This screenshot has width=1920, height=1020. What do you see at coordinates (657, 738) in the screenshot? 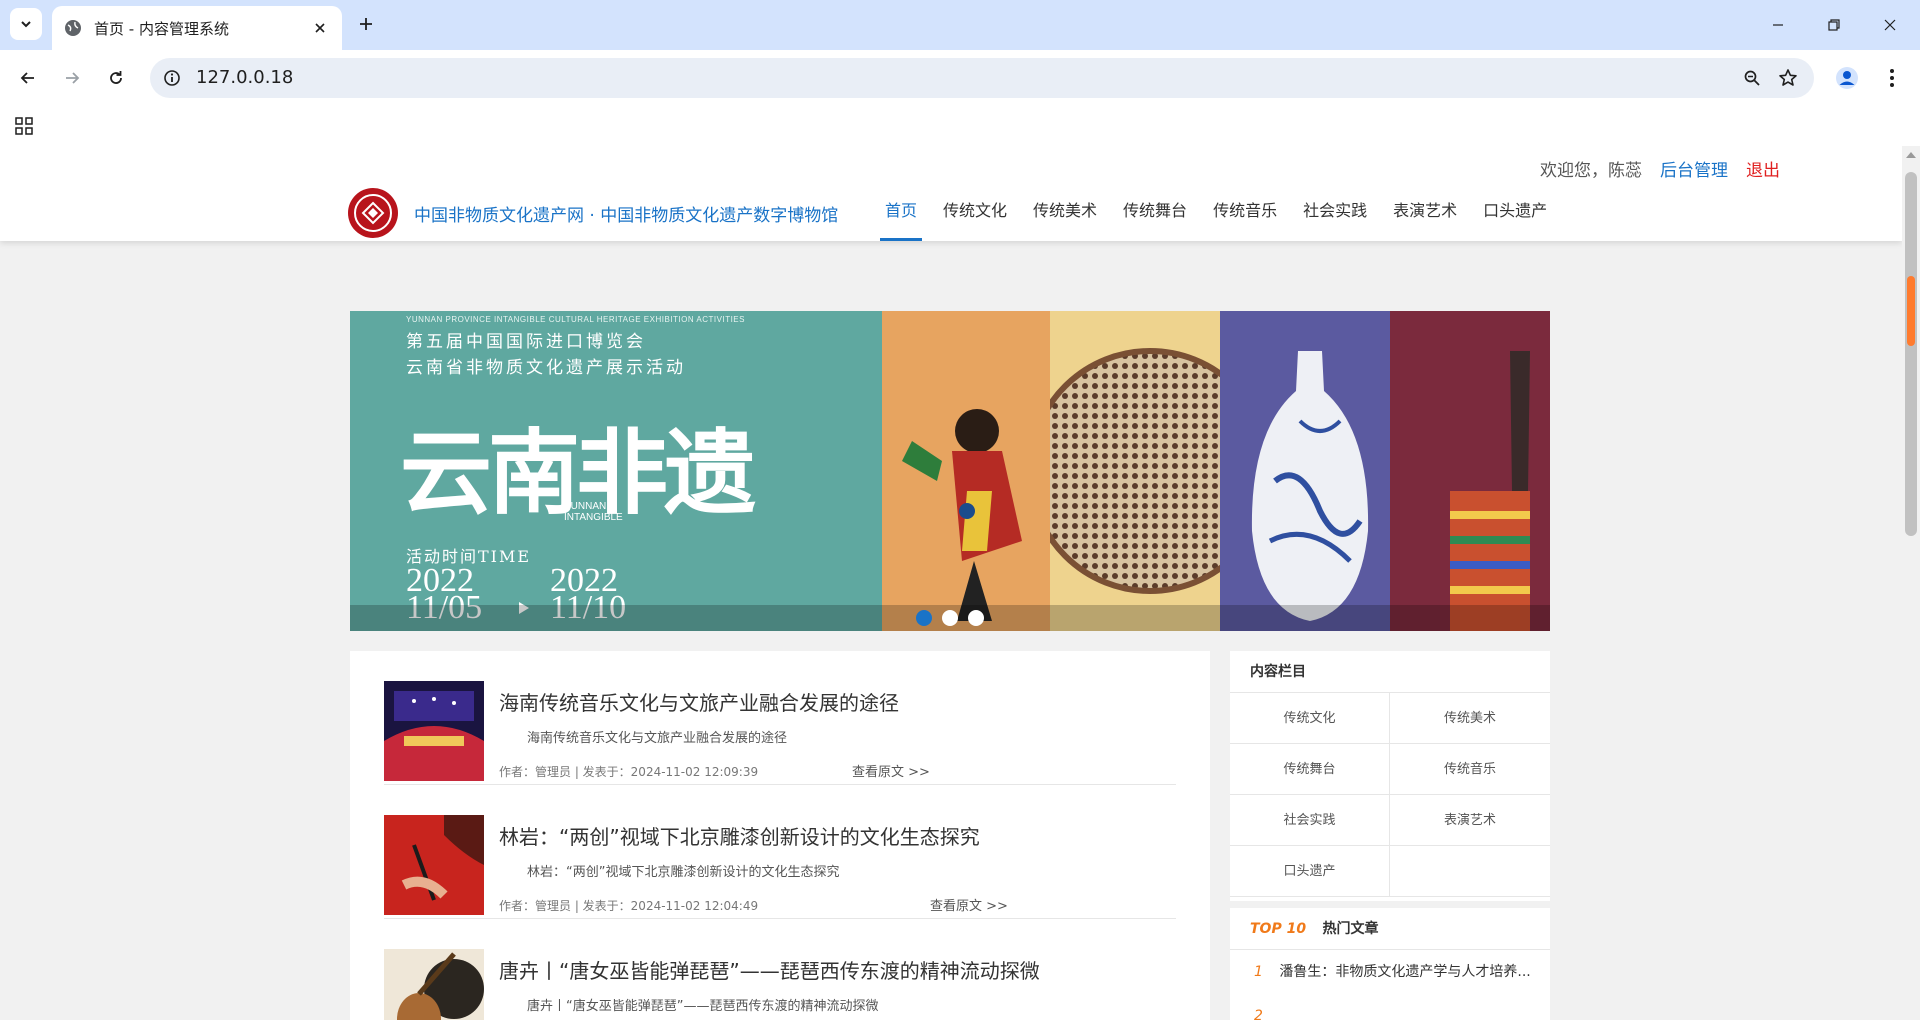
I see `article-summary: 海南传统音乐文化与文旅产业融合发展的途径` at bounding box center [657, 738].